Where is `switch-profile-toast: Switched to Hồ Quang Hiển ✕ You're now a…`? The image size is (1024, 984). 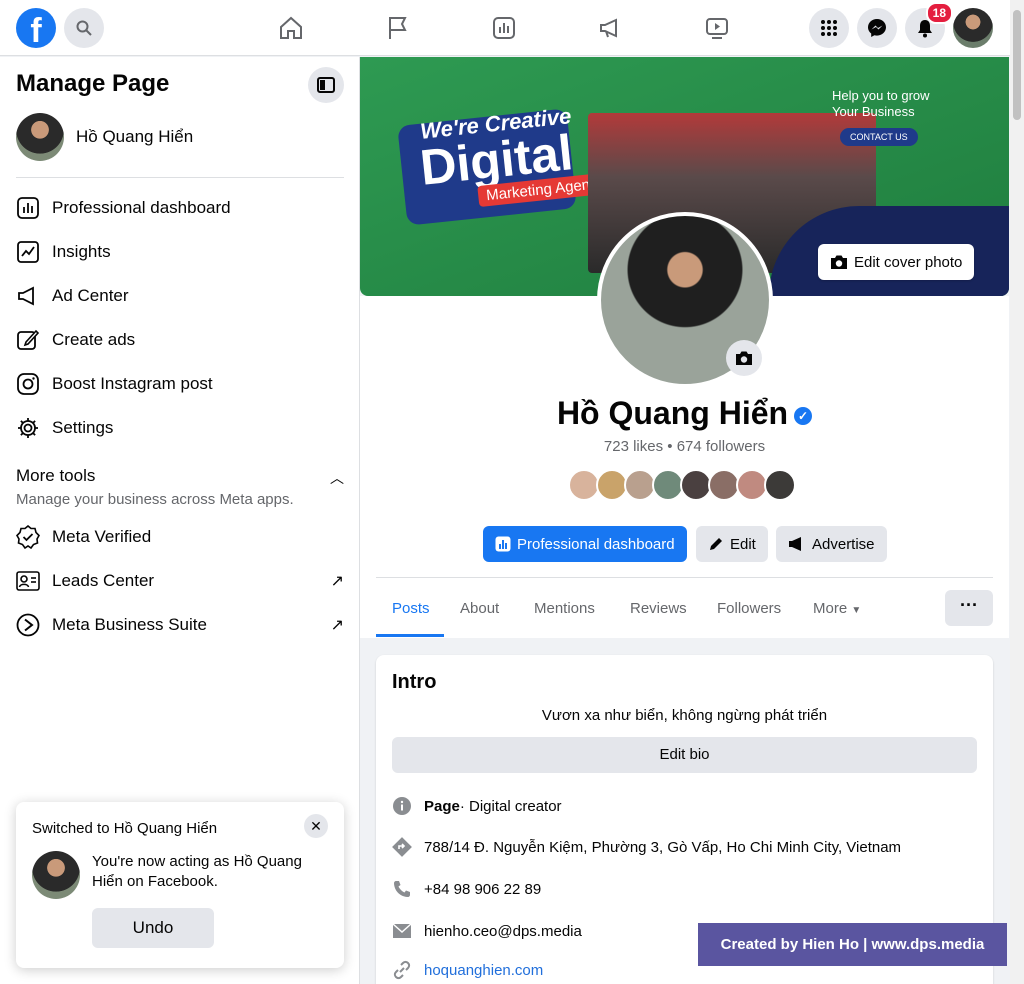 switch-profile-toast: Switched to Hồ Quang Hiển ✕ You're now a… is located at coordinates (180, 885).